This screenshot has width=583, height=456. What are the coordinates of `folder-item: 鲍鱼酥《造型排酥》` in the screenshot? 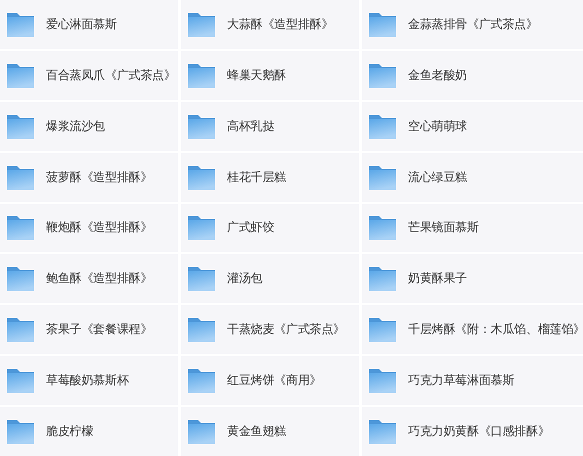 It's located at (89, 279).